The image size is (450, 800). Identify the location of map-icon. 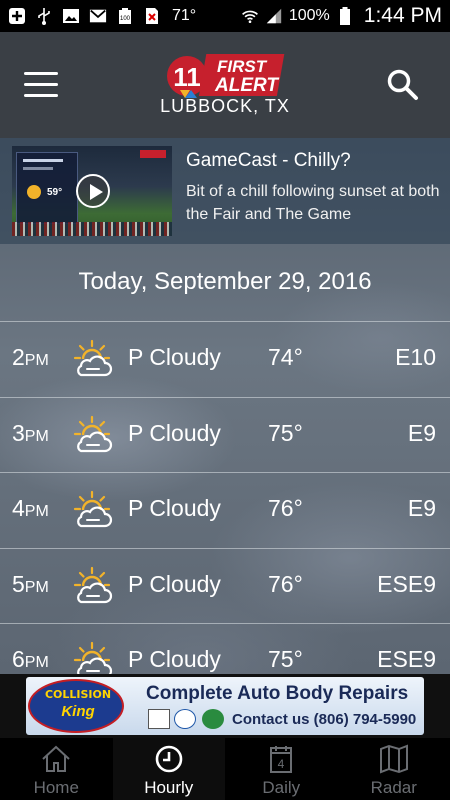
(393, 759).